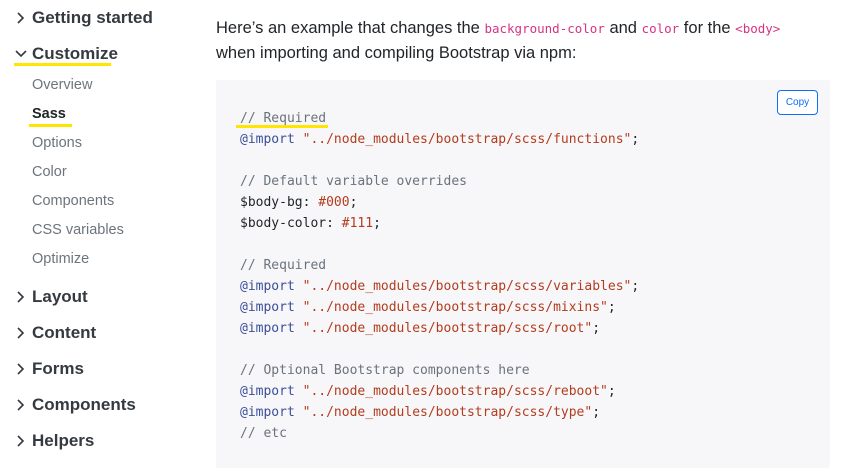  What do you see at coordinates (62, 85) in the screenshot?
I see `sidebar-item-overview: Overview` at bounding box center [62, 85].